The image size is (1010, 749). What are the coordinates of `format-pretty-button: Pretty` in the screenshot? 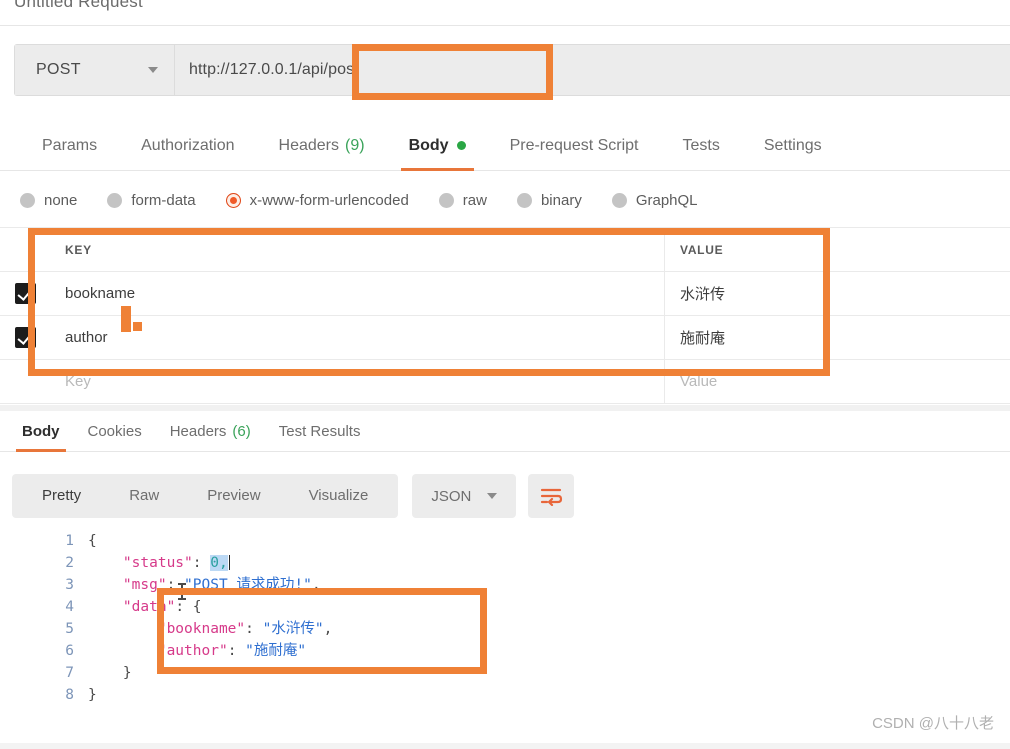 It's located at (61, 496).